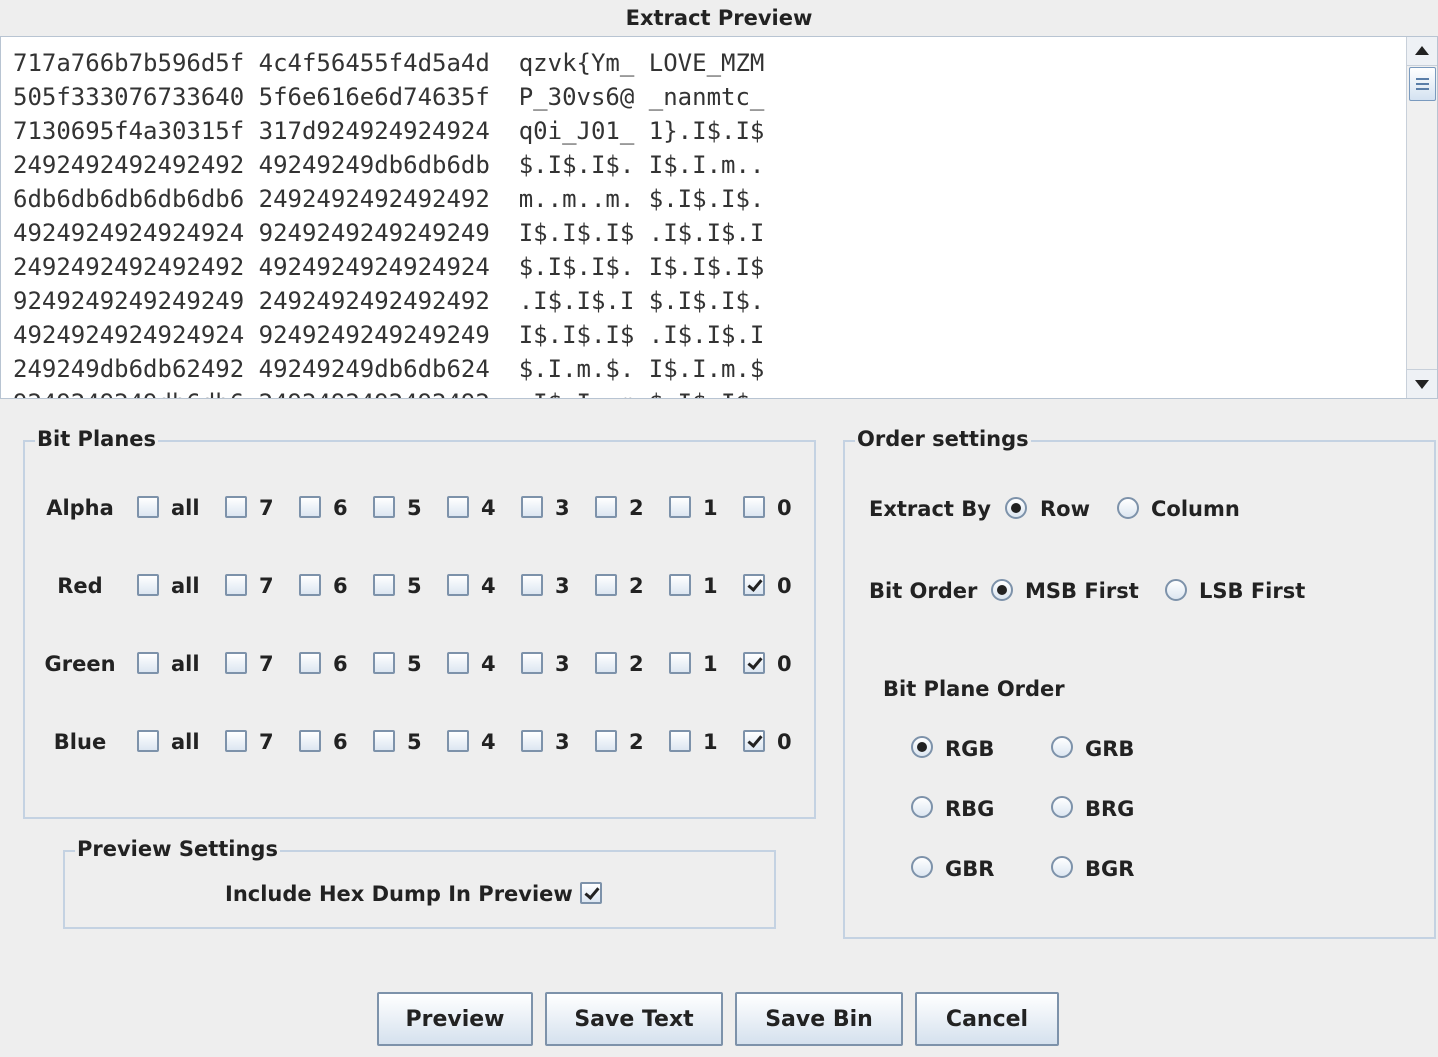 The width and height of the screenshot is (1438, 1057). Describe the element at coordinates (819, 1019) in the screenshot. I see `save-bin-button: Save Bin` at that location.